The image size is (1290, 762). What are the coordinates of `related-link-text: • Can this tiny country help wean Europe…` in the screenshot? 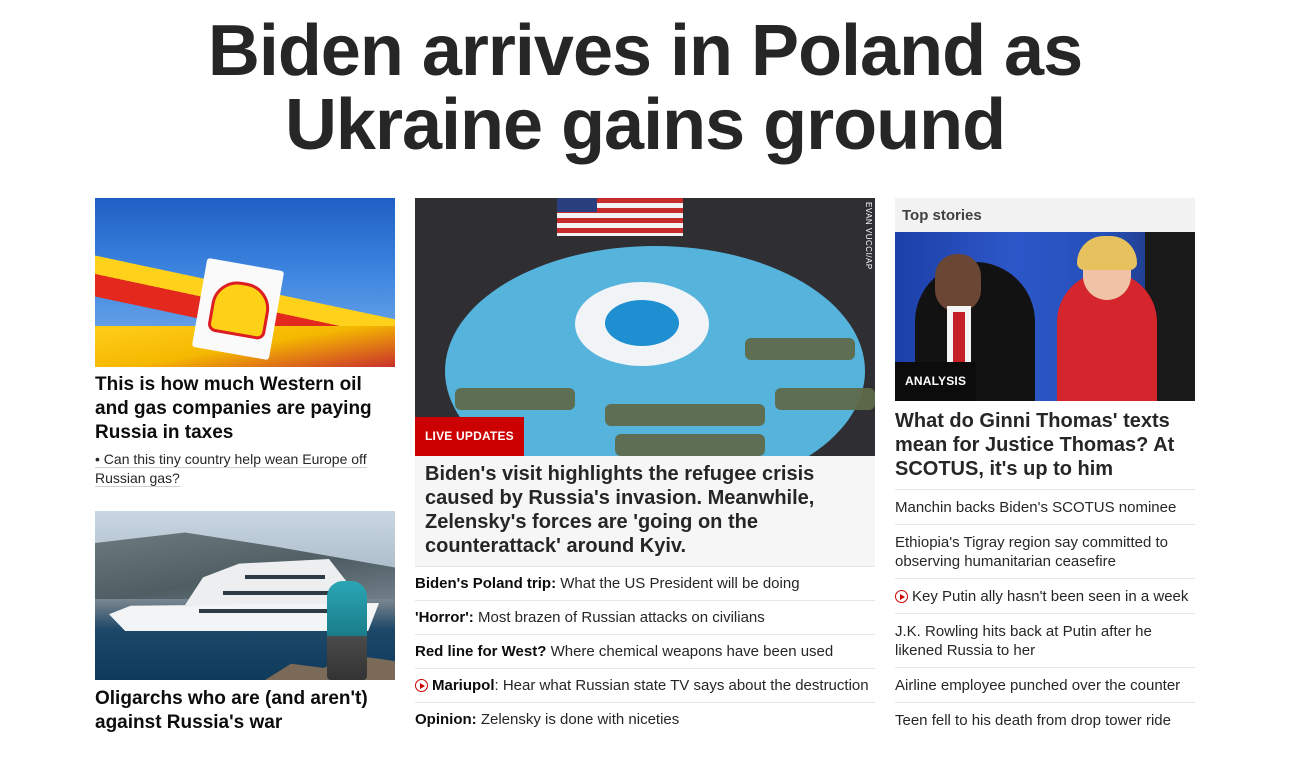 It's located at (231, 469).